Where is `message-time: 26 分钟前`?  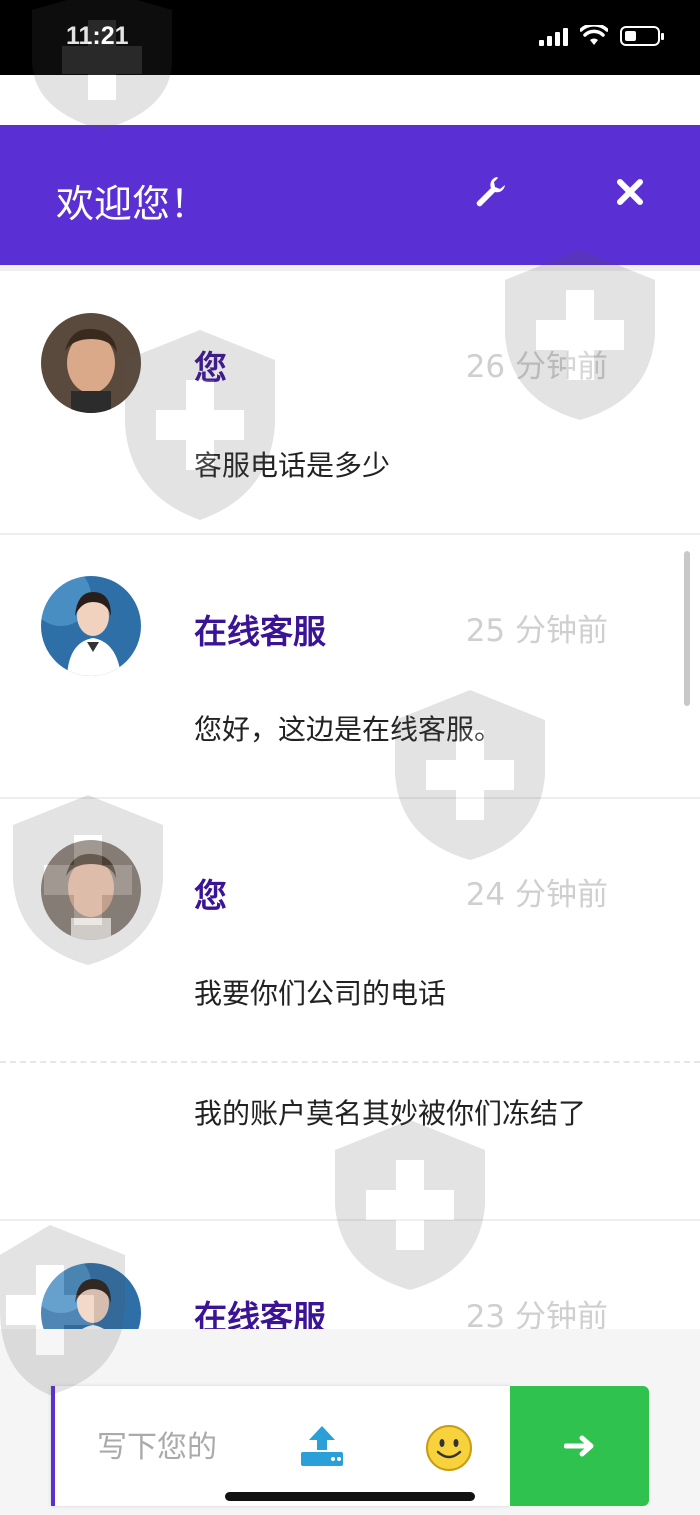 message-time: 26 分钟前 is located at coordinates (536, 367).